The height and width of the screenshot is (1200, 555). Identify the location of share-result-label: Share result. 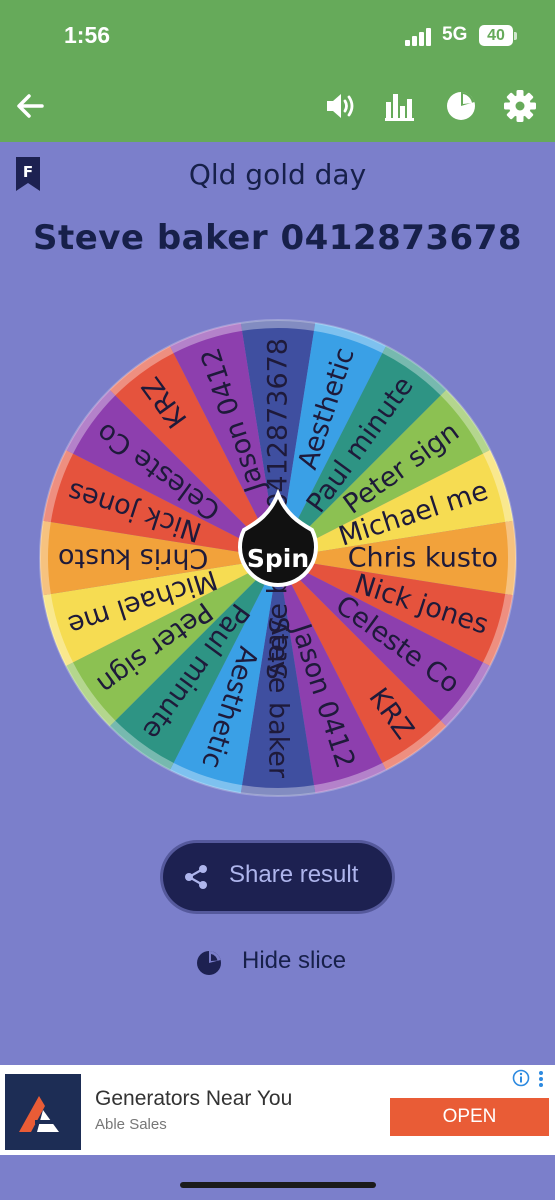
(294, 874).